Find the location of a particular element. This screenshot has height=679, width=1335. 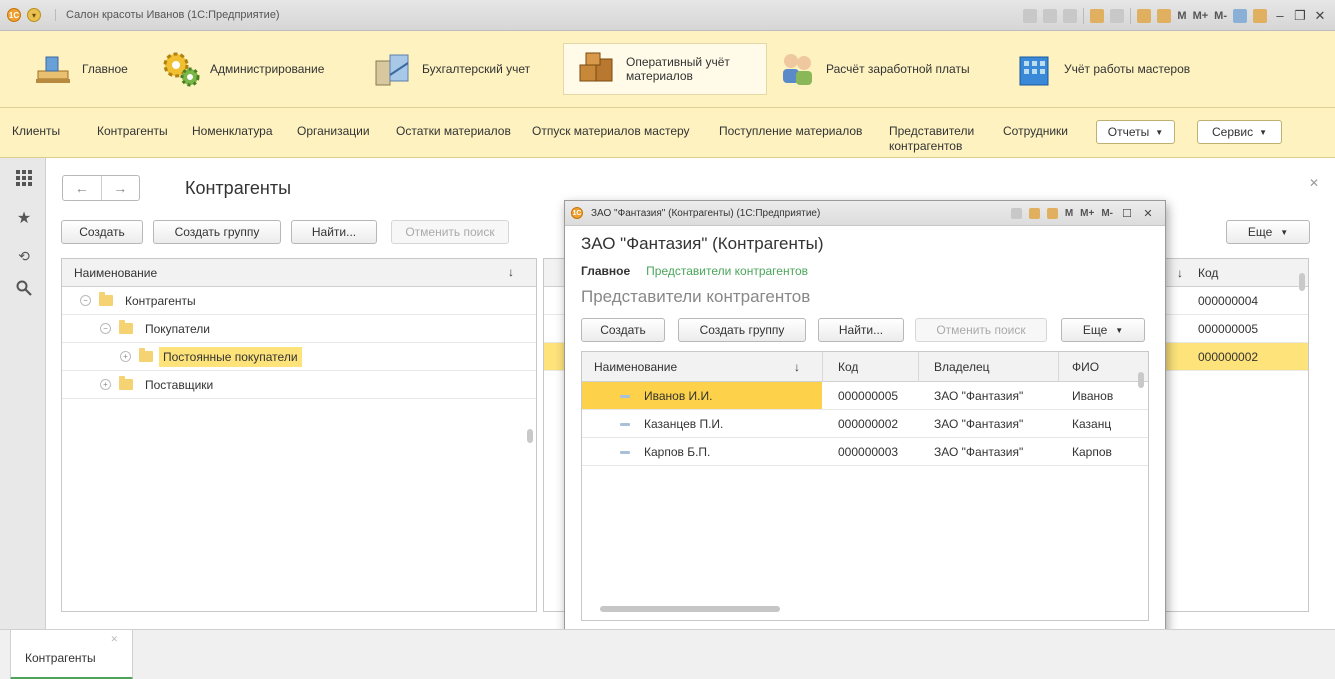

tree-row: + Поставщики is located at coordinates (299, 385).